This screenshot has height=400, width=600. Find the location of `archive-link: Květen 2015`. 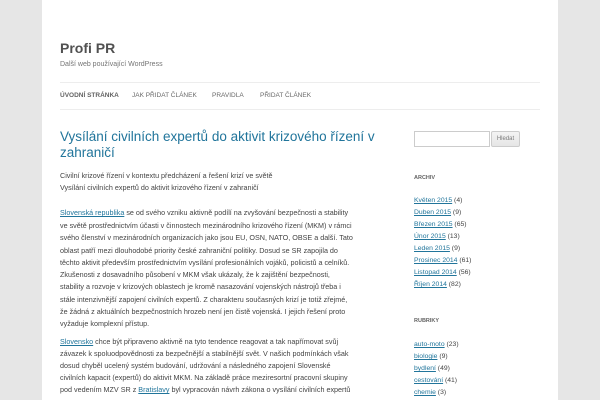

archive-link: Květen 2015 is located at coordinates (433, 200).